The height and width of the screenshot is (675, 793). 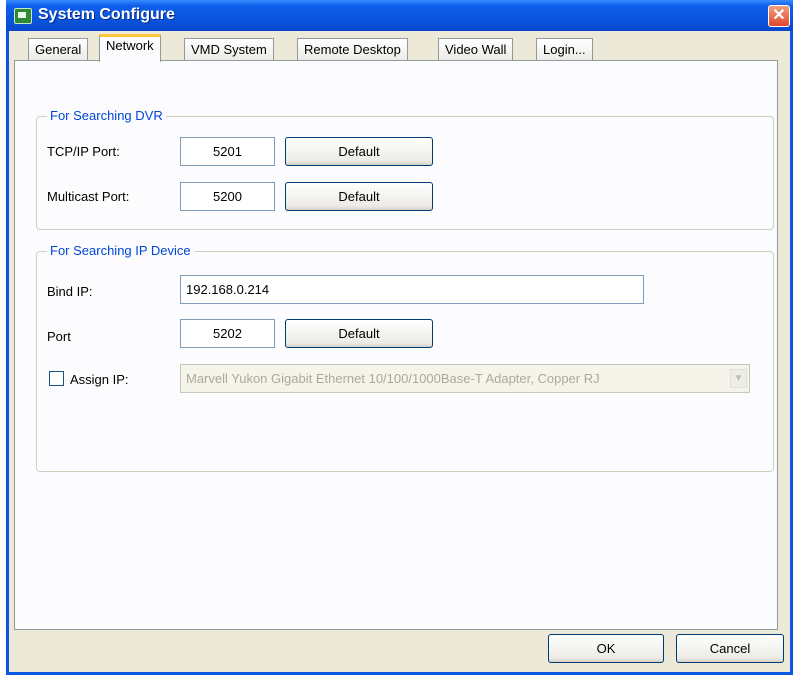 What do you see at coordinates (359, 151) in the screenshot?
I see `tcp-port-default-button: Default` at bounding box center [359, 151].